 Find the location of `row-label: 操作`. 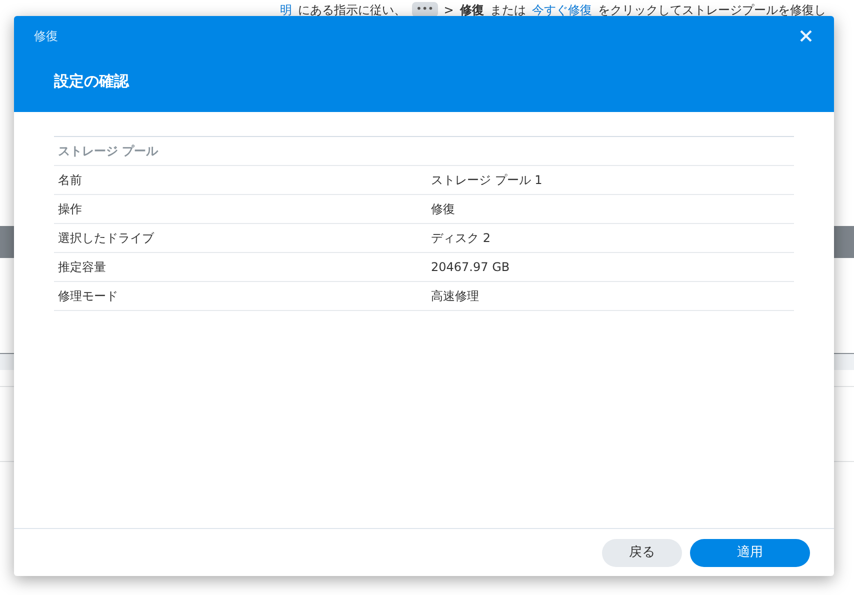

row-label: 操作 is located at coordinates (70, 209).